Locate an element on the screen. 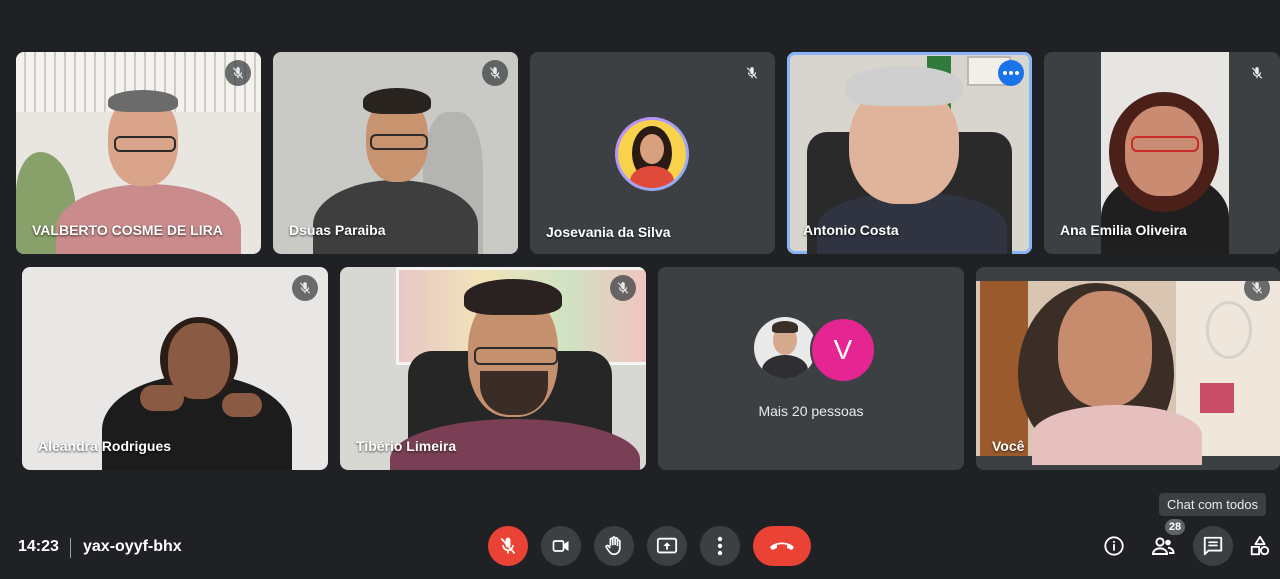 This screenshot has width=1280, height=579. more-vert-icon is located at coordinates (720, 546).